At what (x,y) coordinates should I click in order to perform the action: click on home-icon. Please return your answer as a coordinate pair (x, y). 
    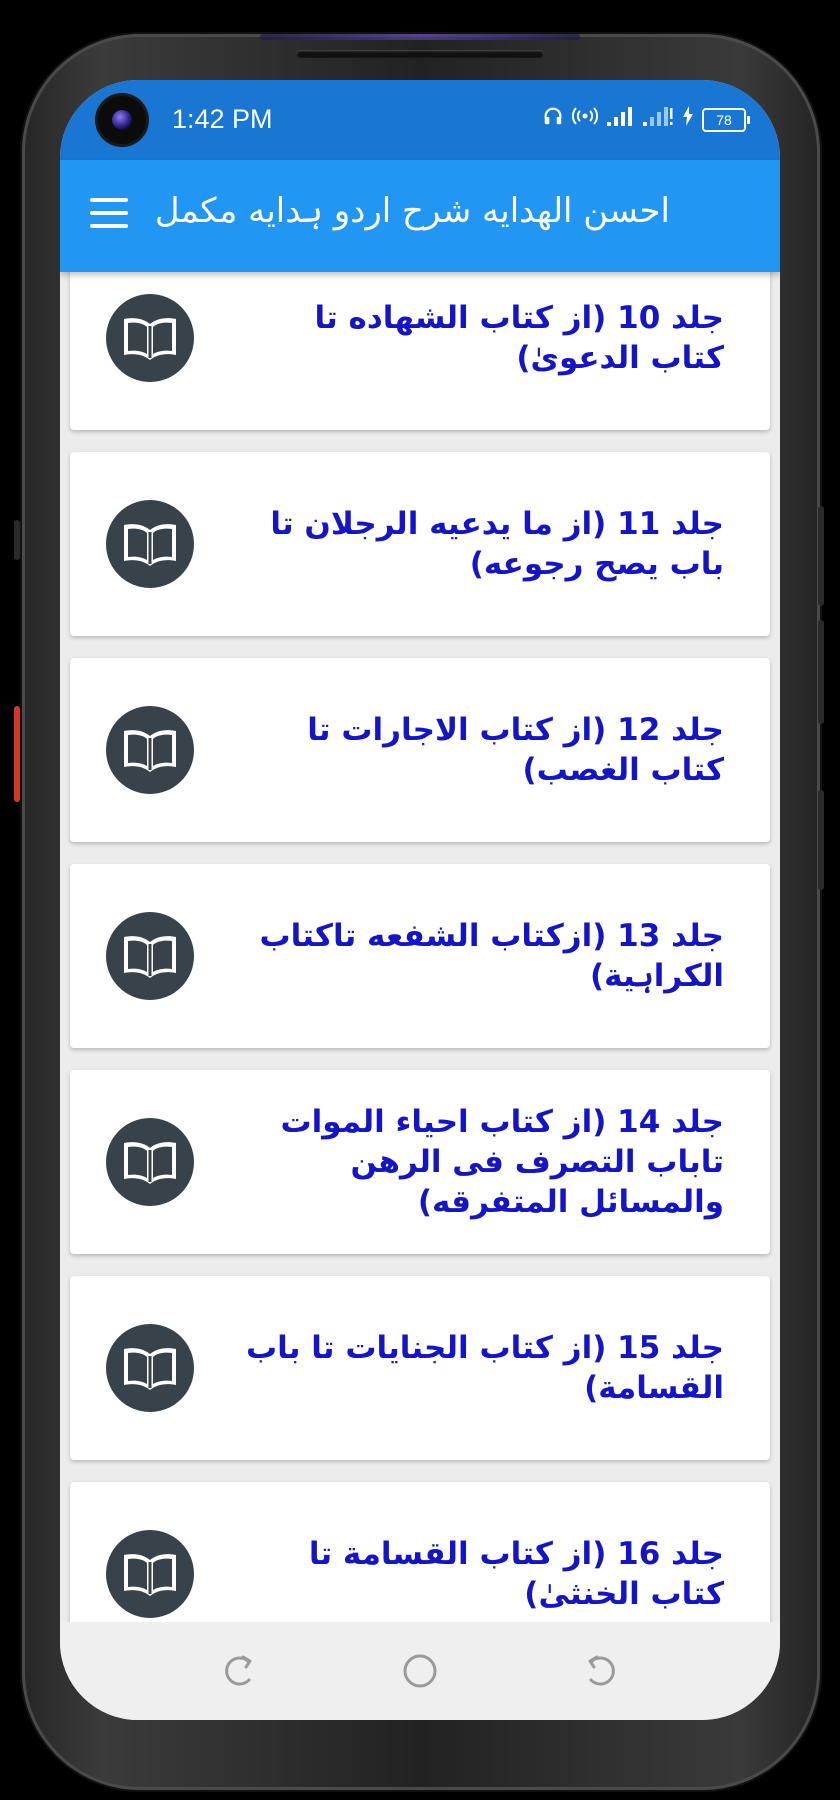
    Looking at the image, I should click on (420, 1671).